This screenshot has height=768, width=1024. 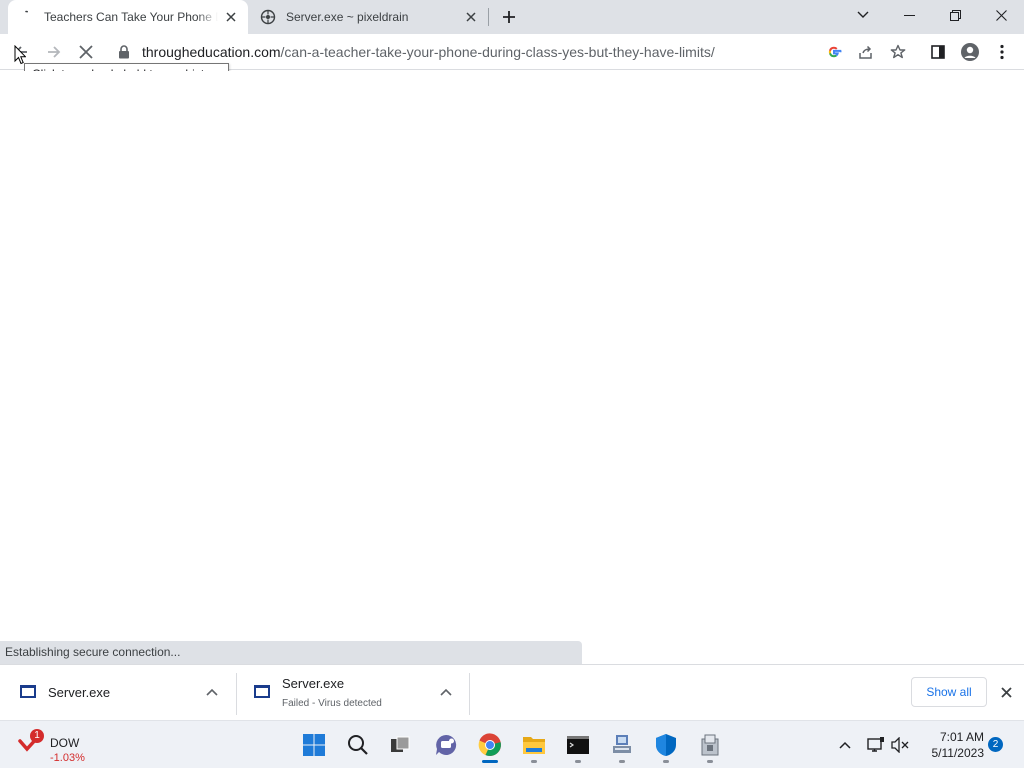 I want to click on tab-pixeldrain: Server.exe ~ pixeldrain, so click(x=369, y=17).